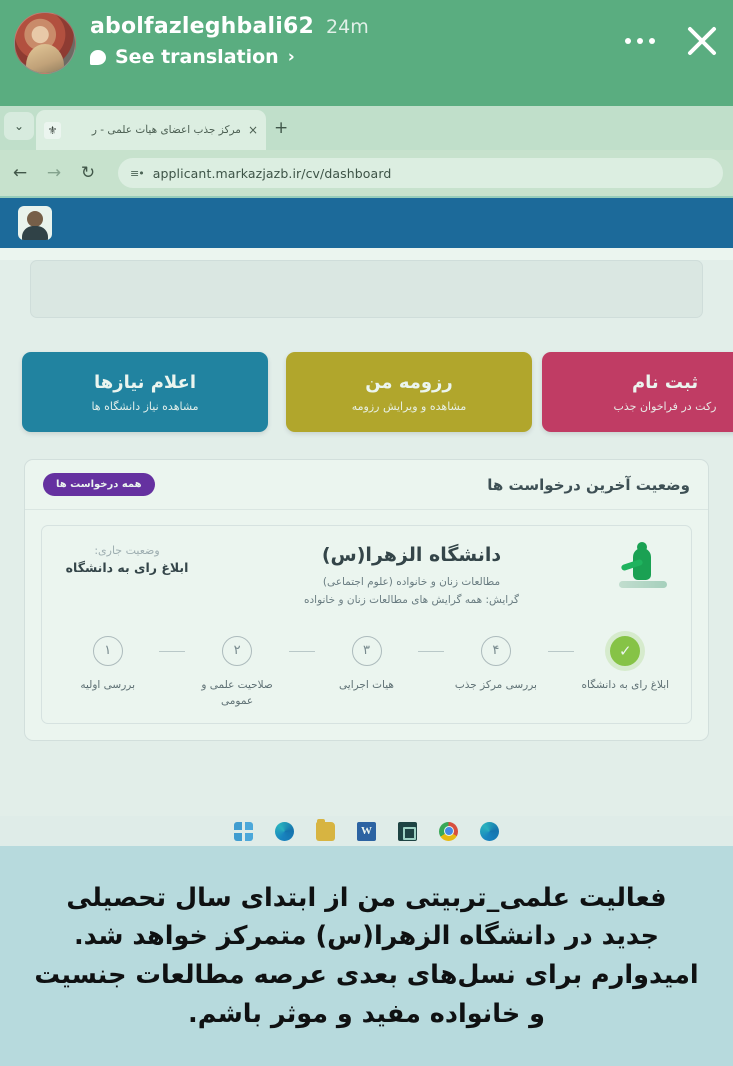 Image resolution: width=733 pixels, height=1066 pixels. I want to click on card-register-title: ثبت نام, so click(665, 382).